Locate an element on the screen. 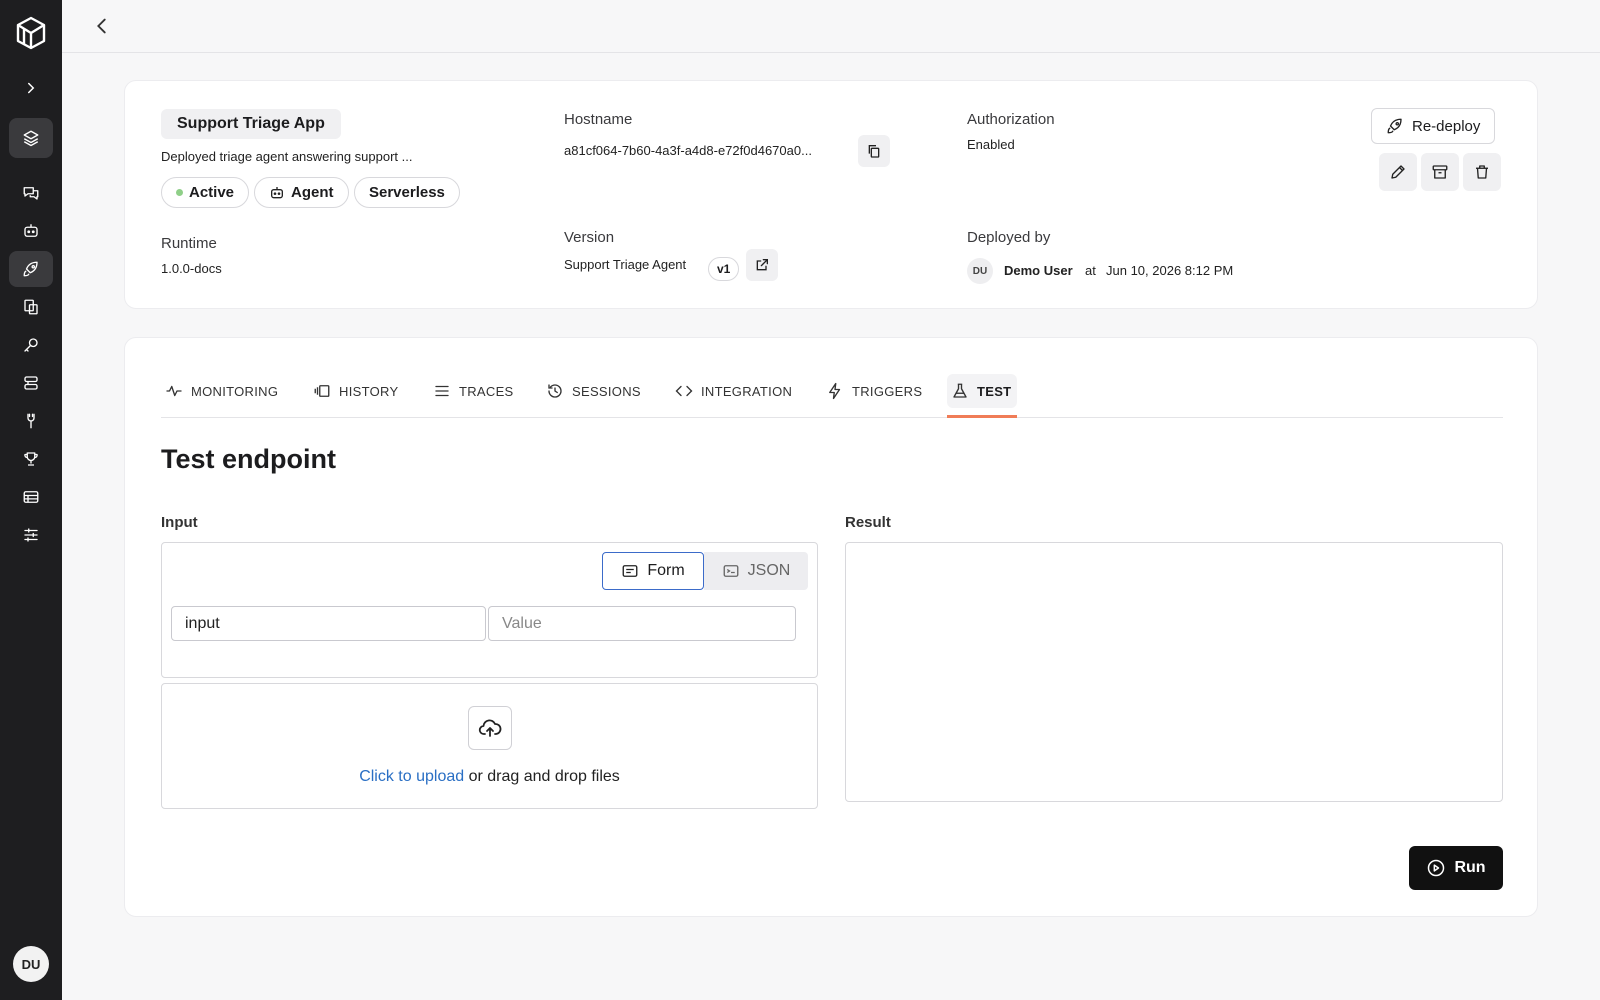 The height and width of the screenshot is (1000, 1600). tab-monitoring: MONITORING is located at coordinates (221, 391).